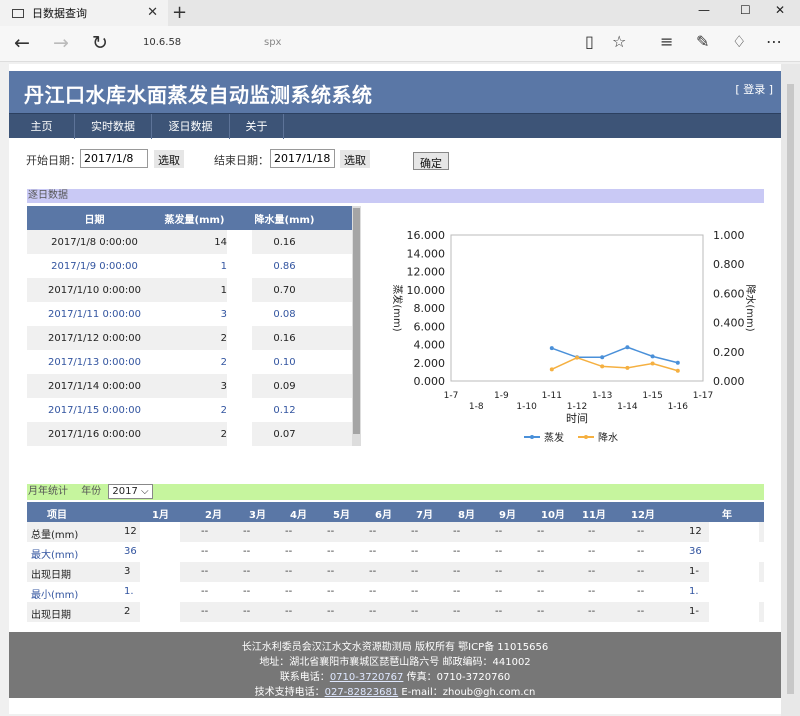 The height and width of the screenshot is (716, 800). I want to click on y-left-tick-label: 10.000, so click(426, 290).